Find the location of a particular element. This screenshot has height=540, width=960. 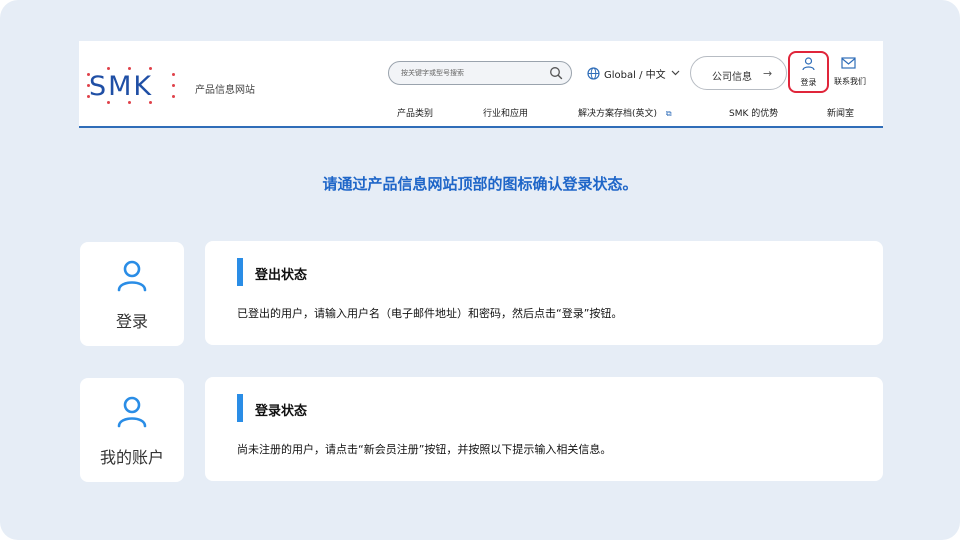

nav-item-advantages: SMK 的优势 is located at coordinates (753, 112).